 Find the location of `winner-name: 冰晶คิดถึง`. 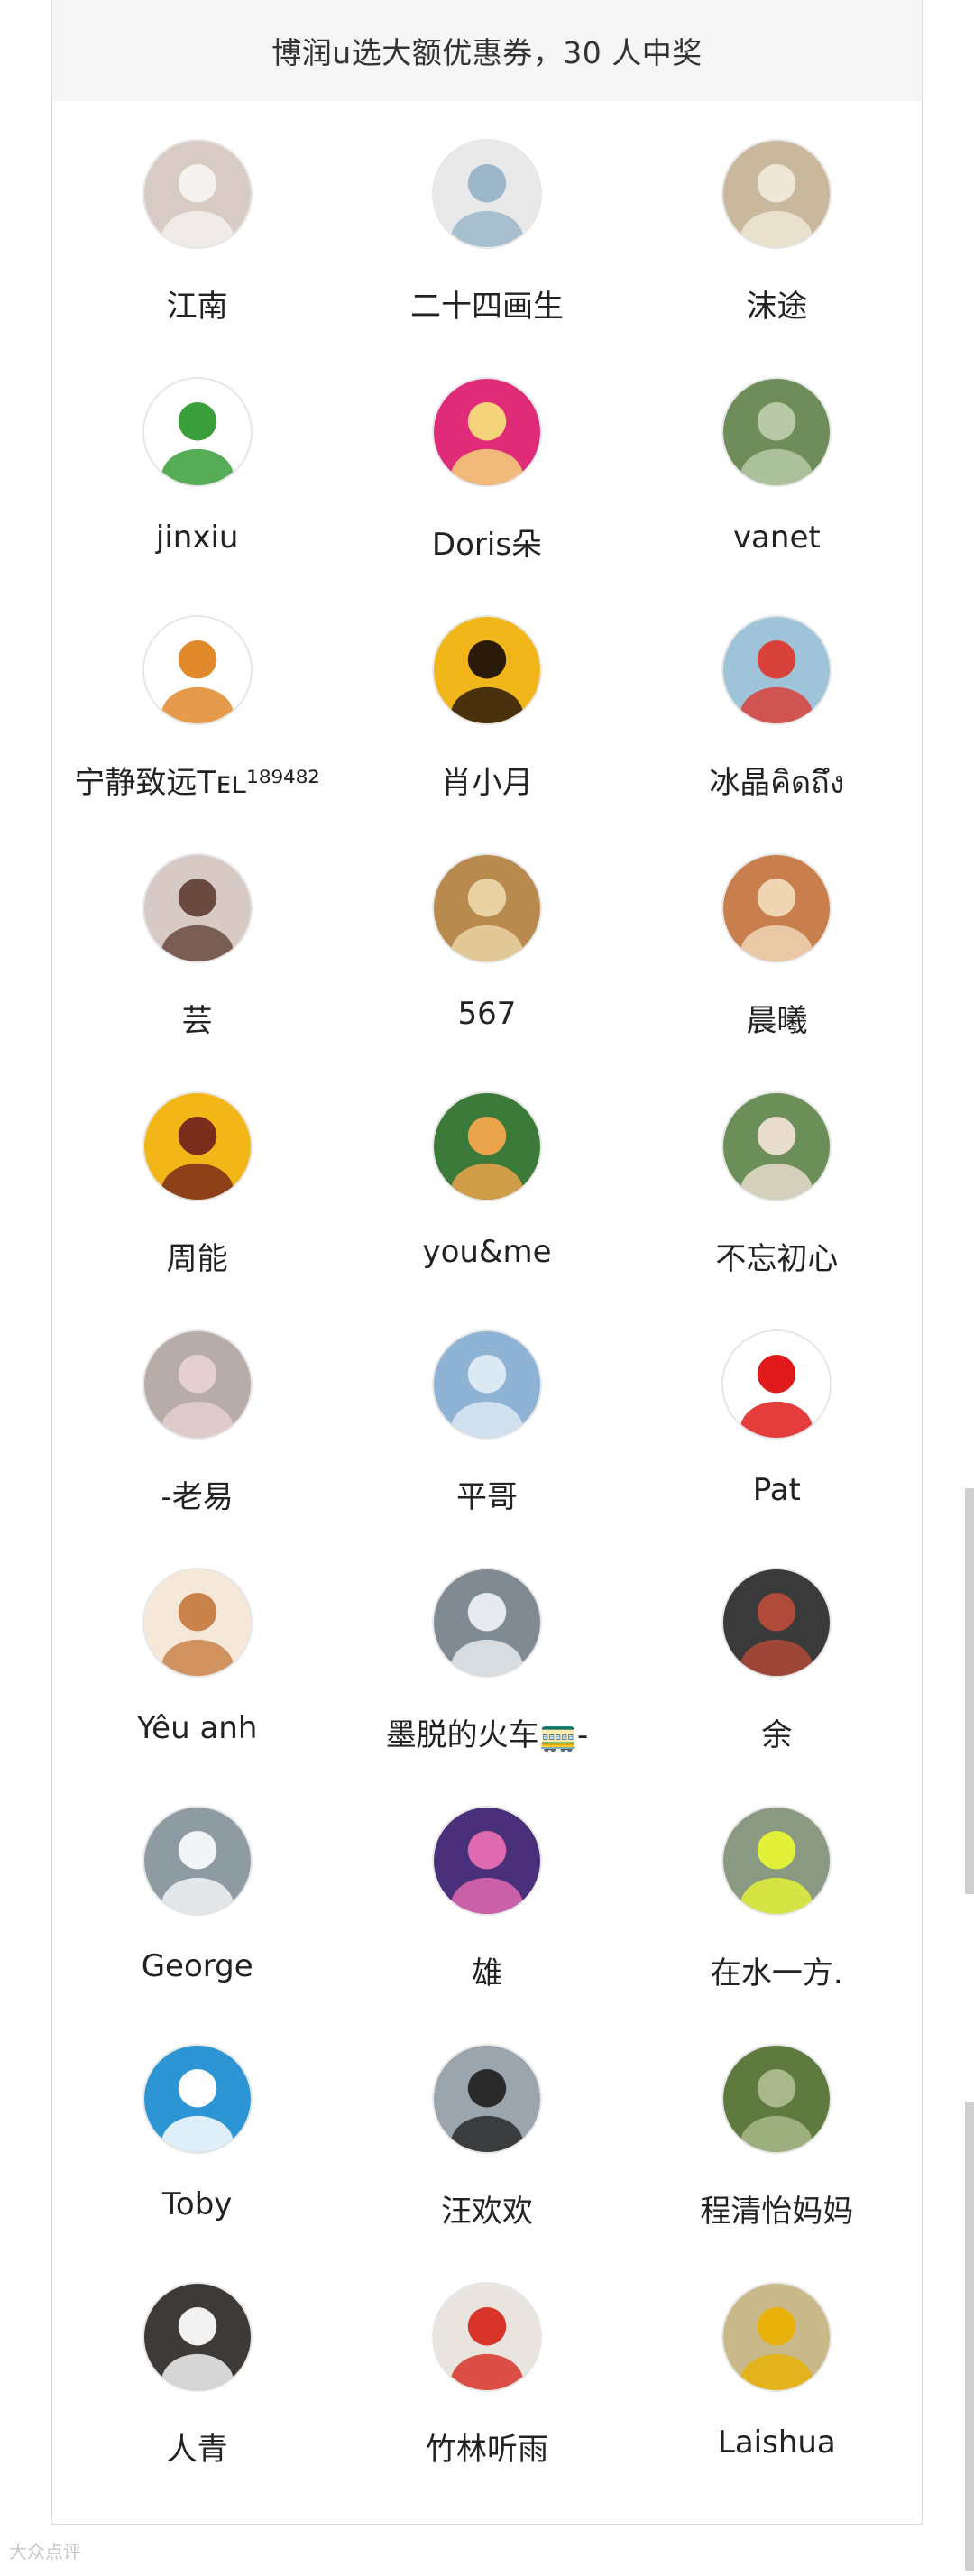

winner-name: 冰晶คิดถึง is located at coordinates (777, 783).